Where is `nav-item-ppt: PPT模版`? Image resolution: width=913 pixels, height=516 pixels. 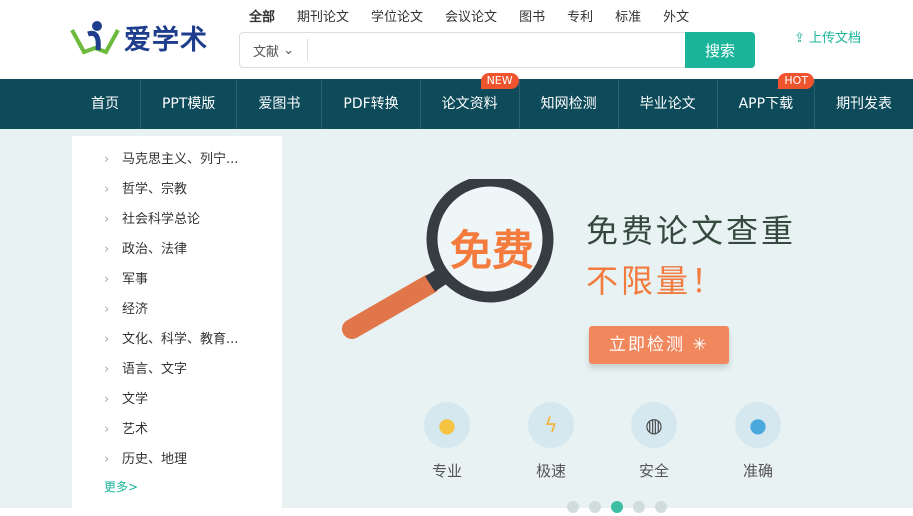 nav-item-ppt: PPT模版 is located at coordinates (189, 104).